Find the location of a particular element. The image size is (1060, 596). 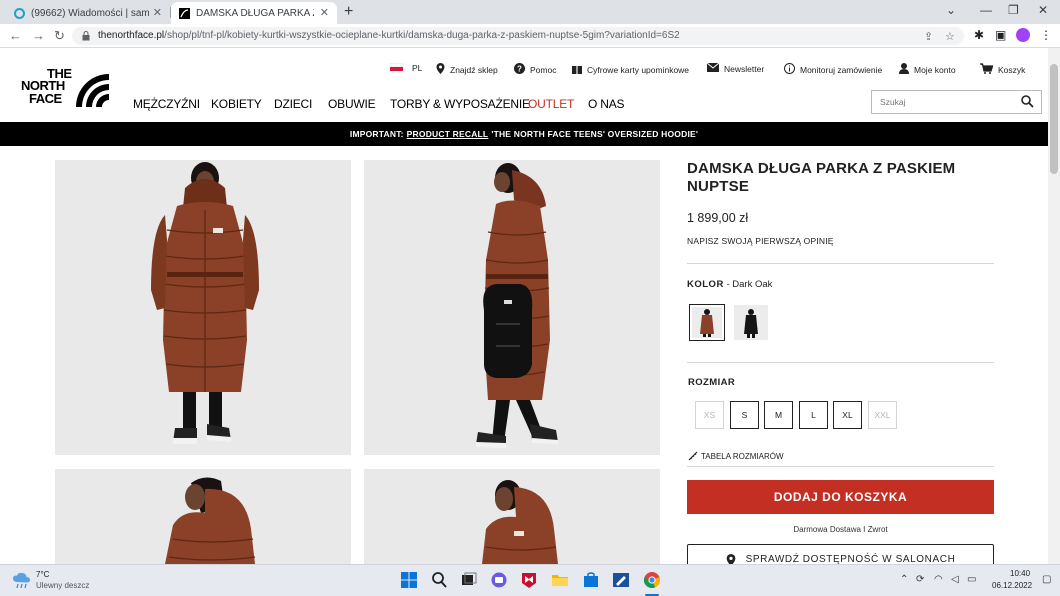

utility-find-store: Znajdź sklep is located at coordinates (467, 69).